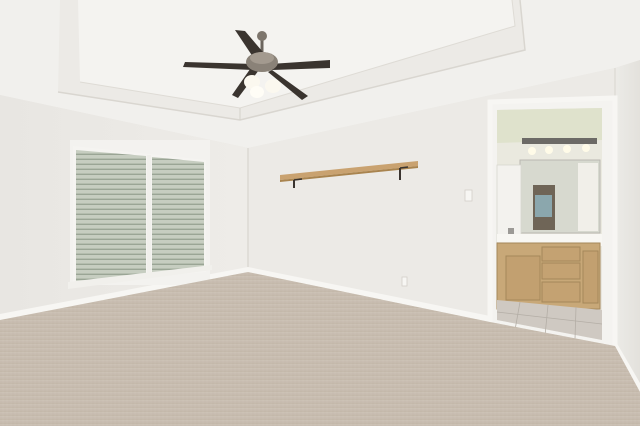 This screenshot has height=426, width=640. What do you see at coordinates (627, 225) in the screenshot?
I see `right-wall` at bounding box center [627, 225].